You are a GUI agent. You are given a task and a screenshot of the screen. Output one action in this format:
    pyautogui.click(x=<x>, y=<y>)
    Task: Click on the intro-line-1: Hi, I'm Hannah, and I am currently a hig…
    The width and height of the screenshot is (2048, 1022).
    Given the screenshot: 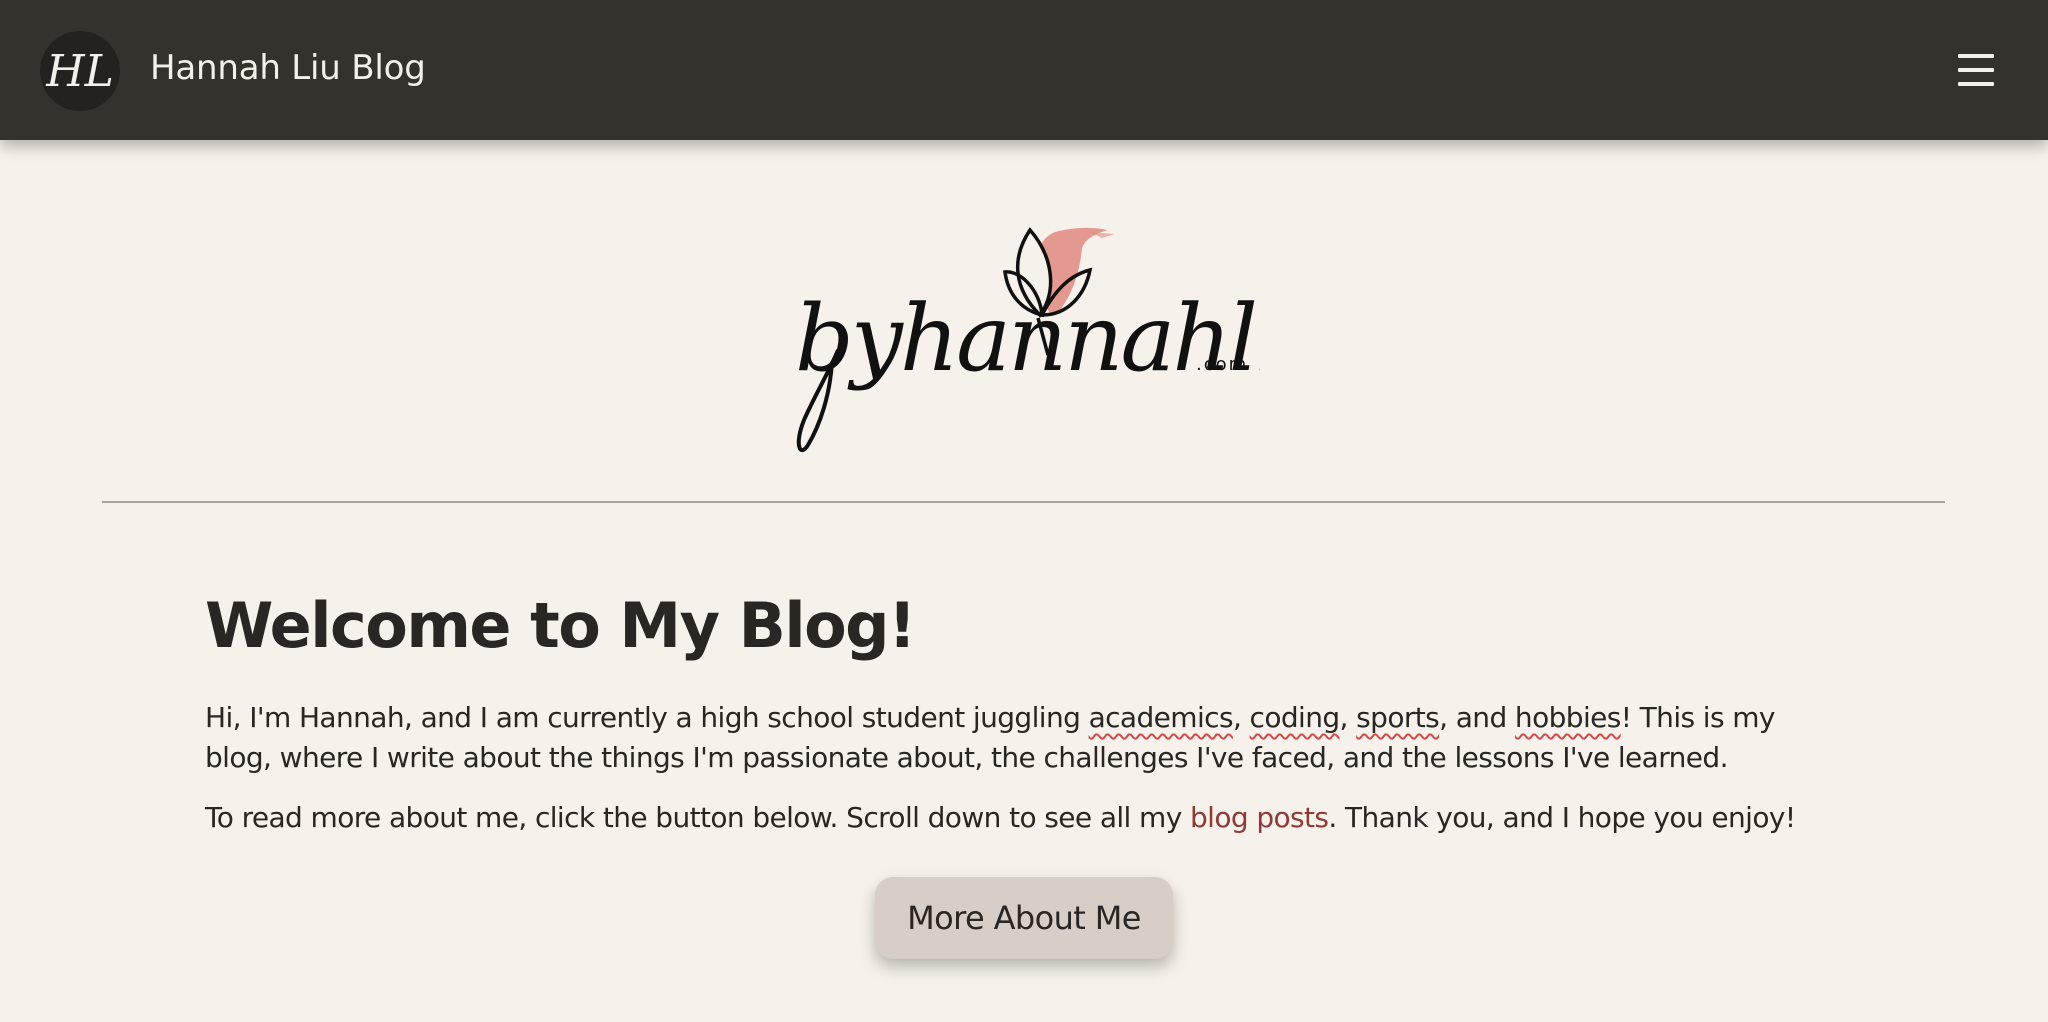 What is the action you would take?
    pyautogui.click(x=1025, y=718)
    